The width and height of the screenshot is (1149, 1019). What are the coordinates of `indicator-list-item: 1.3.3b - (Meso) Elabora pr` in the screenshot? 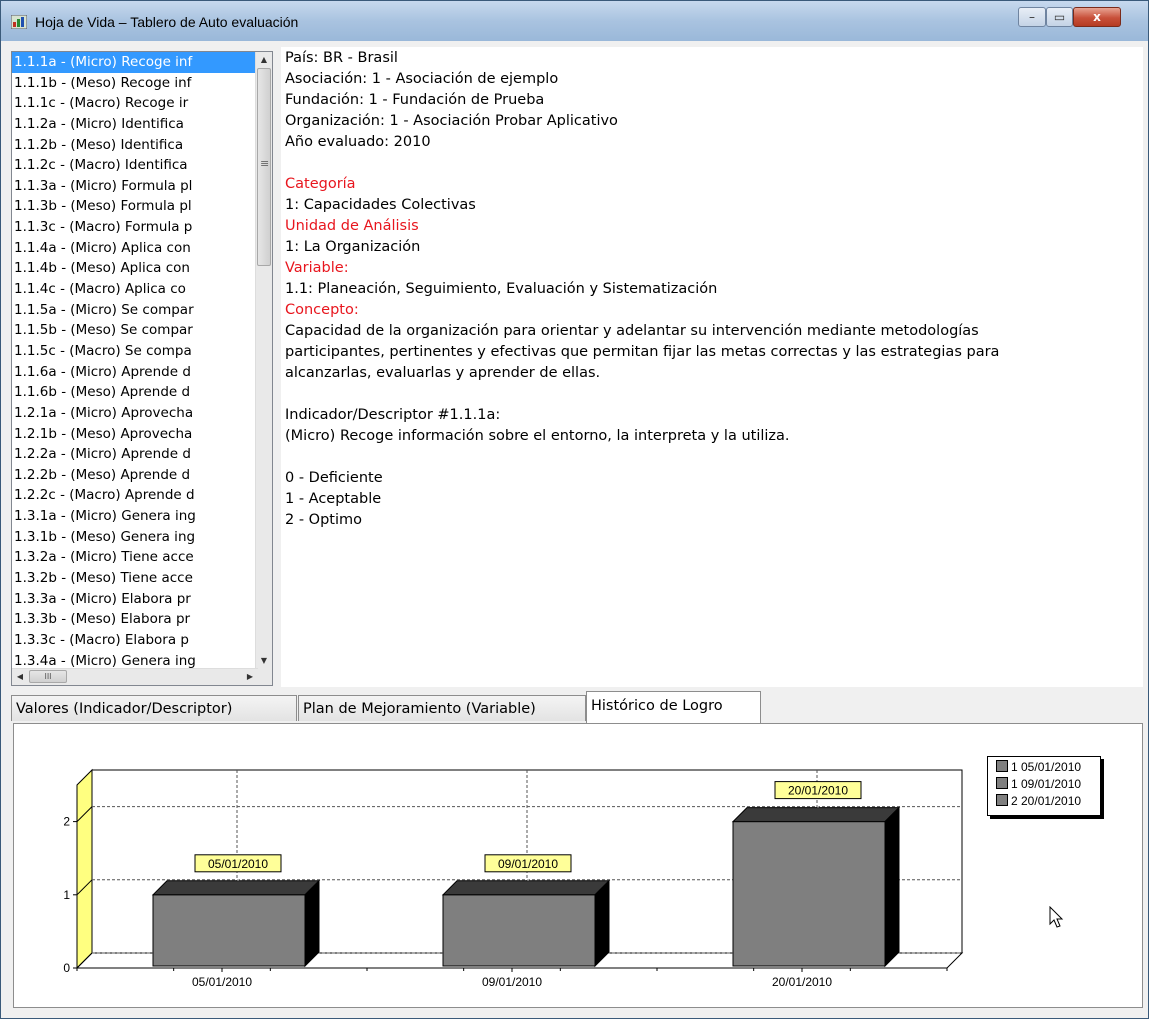 It's located at (135, 619).